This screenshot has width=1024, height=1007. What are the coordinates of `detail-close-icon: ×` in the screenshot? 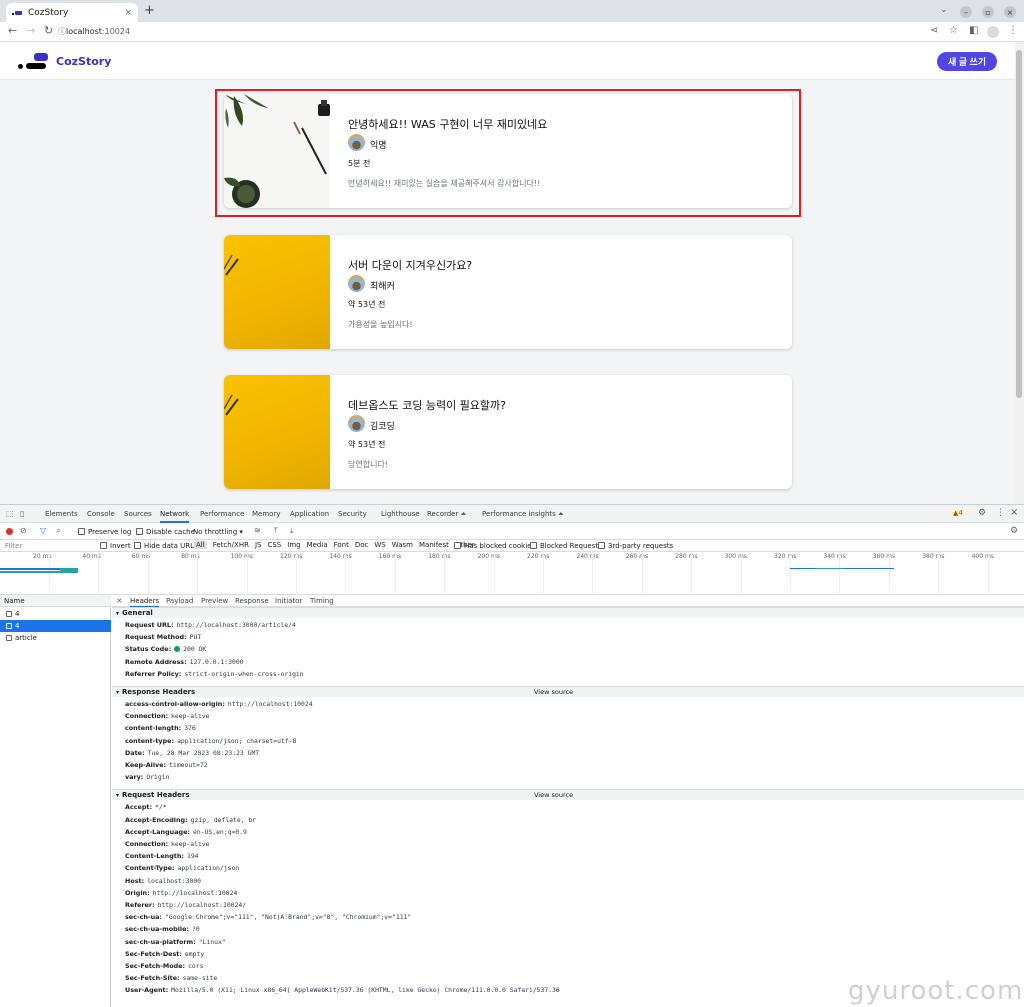 It's located at (119, 600).